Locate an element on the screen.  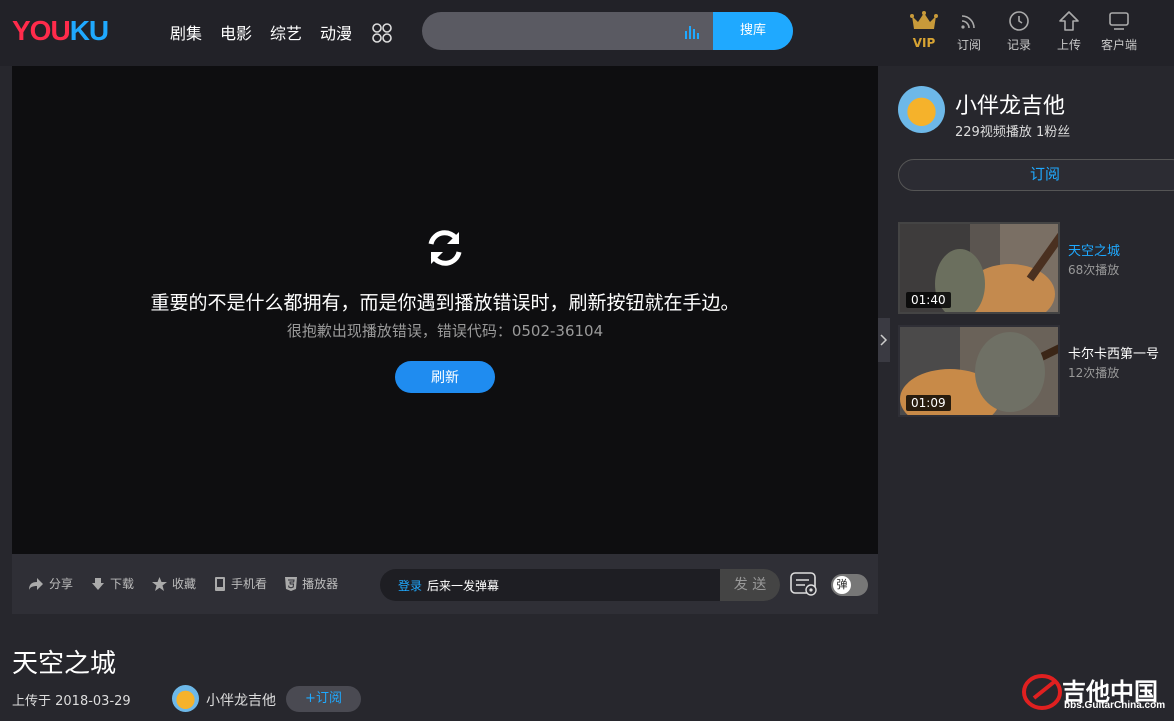
vip-label: VIP is located at coordinates (924, 43).